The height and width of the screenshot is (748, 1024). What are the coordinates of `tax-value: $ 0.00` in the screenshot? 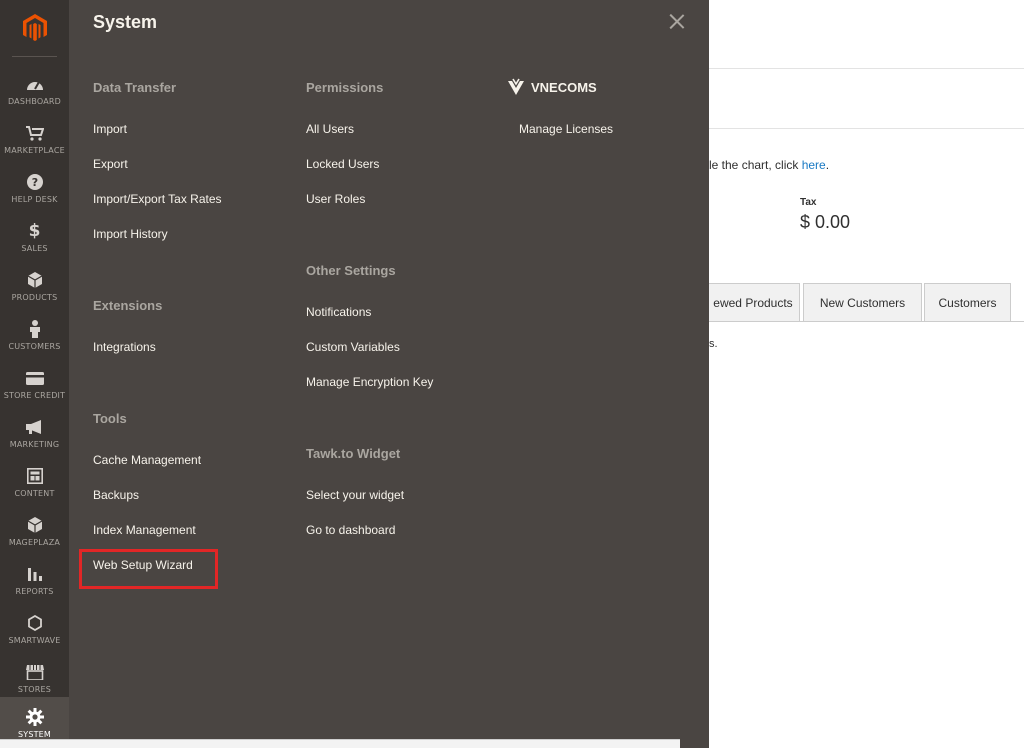 It's located at (825, 222).